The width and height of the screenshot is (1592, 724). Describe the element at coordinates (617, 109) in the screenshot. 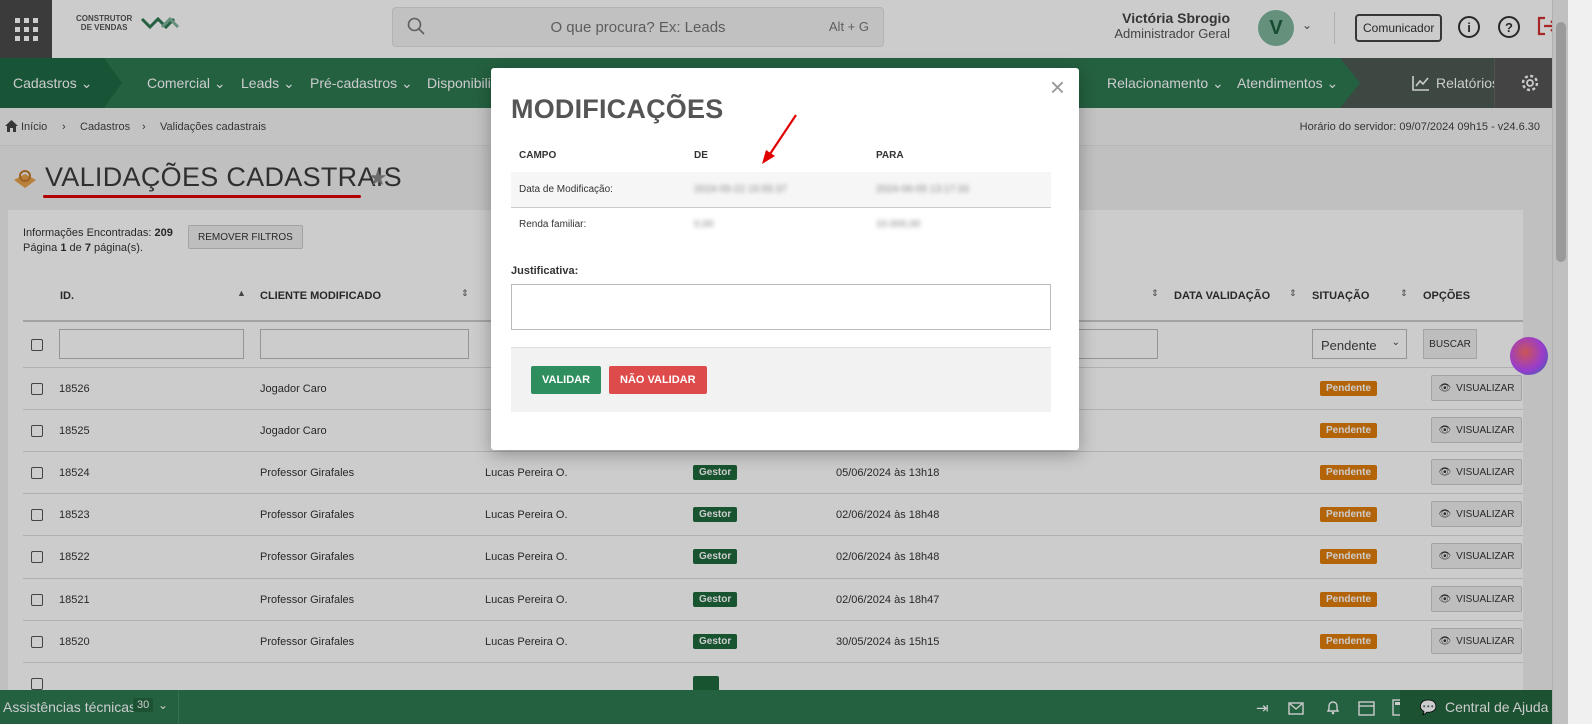

I see `modal-title: MODIFICAÇÕES` at that location.